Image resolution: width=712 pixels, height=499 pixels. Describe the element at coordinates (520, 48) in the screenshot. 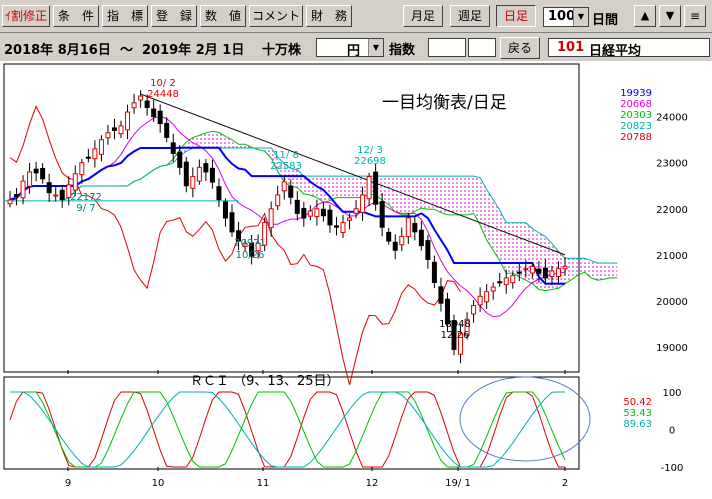

I see `back-button: 戻る` at that location.